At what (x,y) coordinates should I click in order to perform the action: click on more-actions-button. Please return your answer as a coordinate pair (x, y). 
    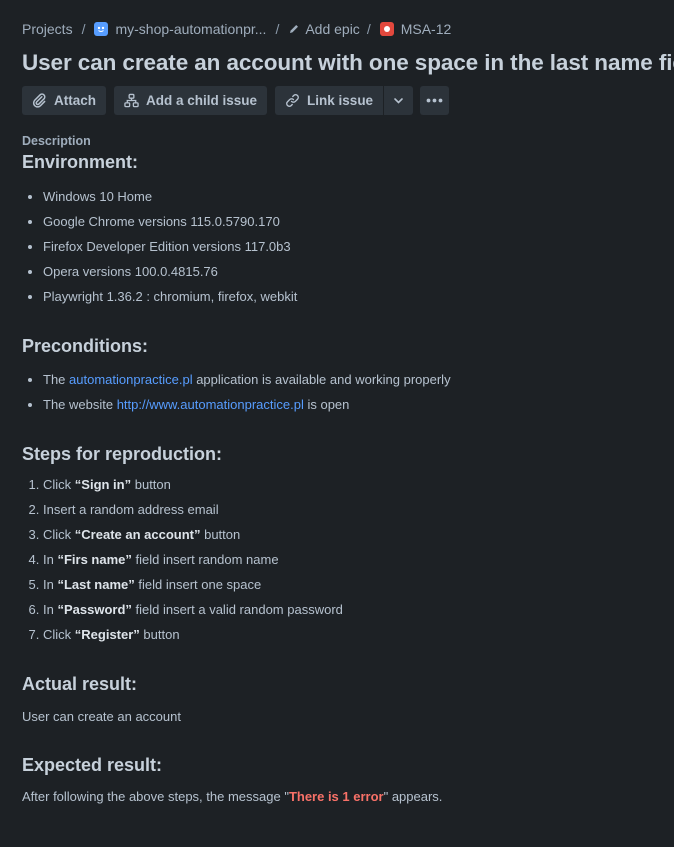
    Looking at the image, I should click on (435, 100).